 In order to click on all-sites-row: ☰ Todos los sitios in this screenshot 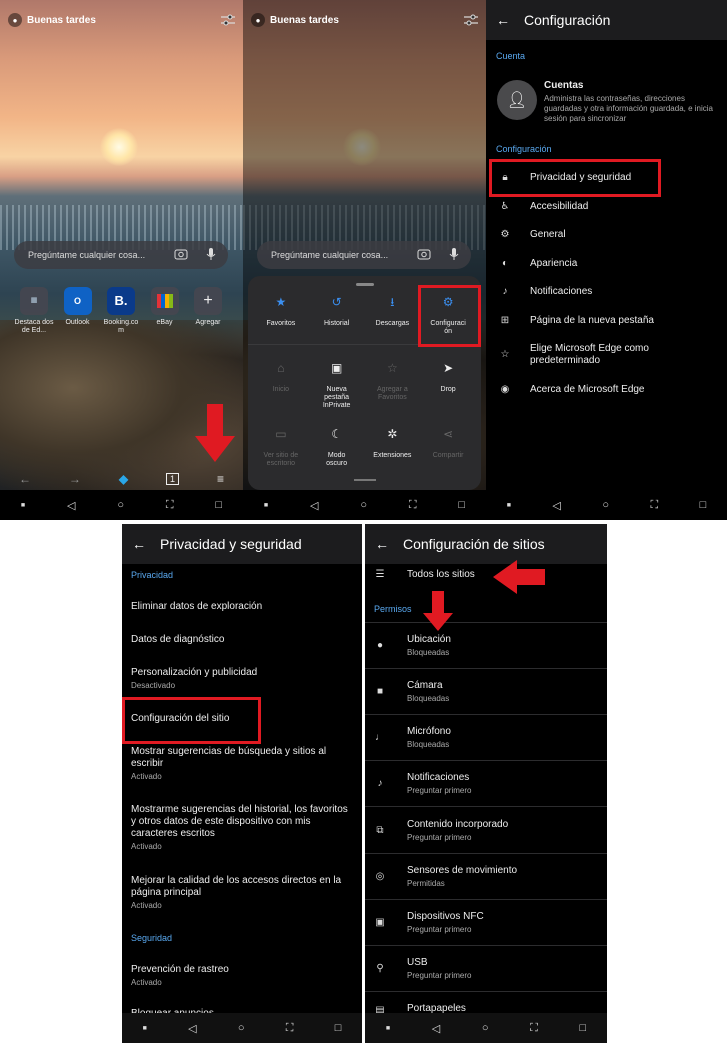, I will do `click(486, 576)`.